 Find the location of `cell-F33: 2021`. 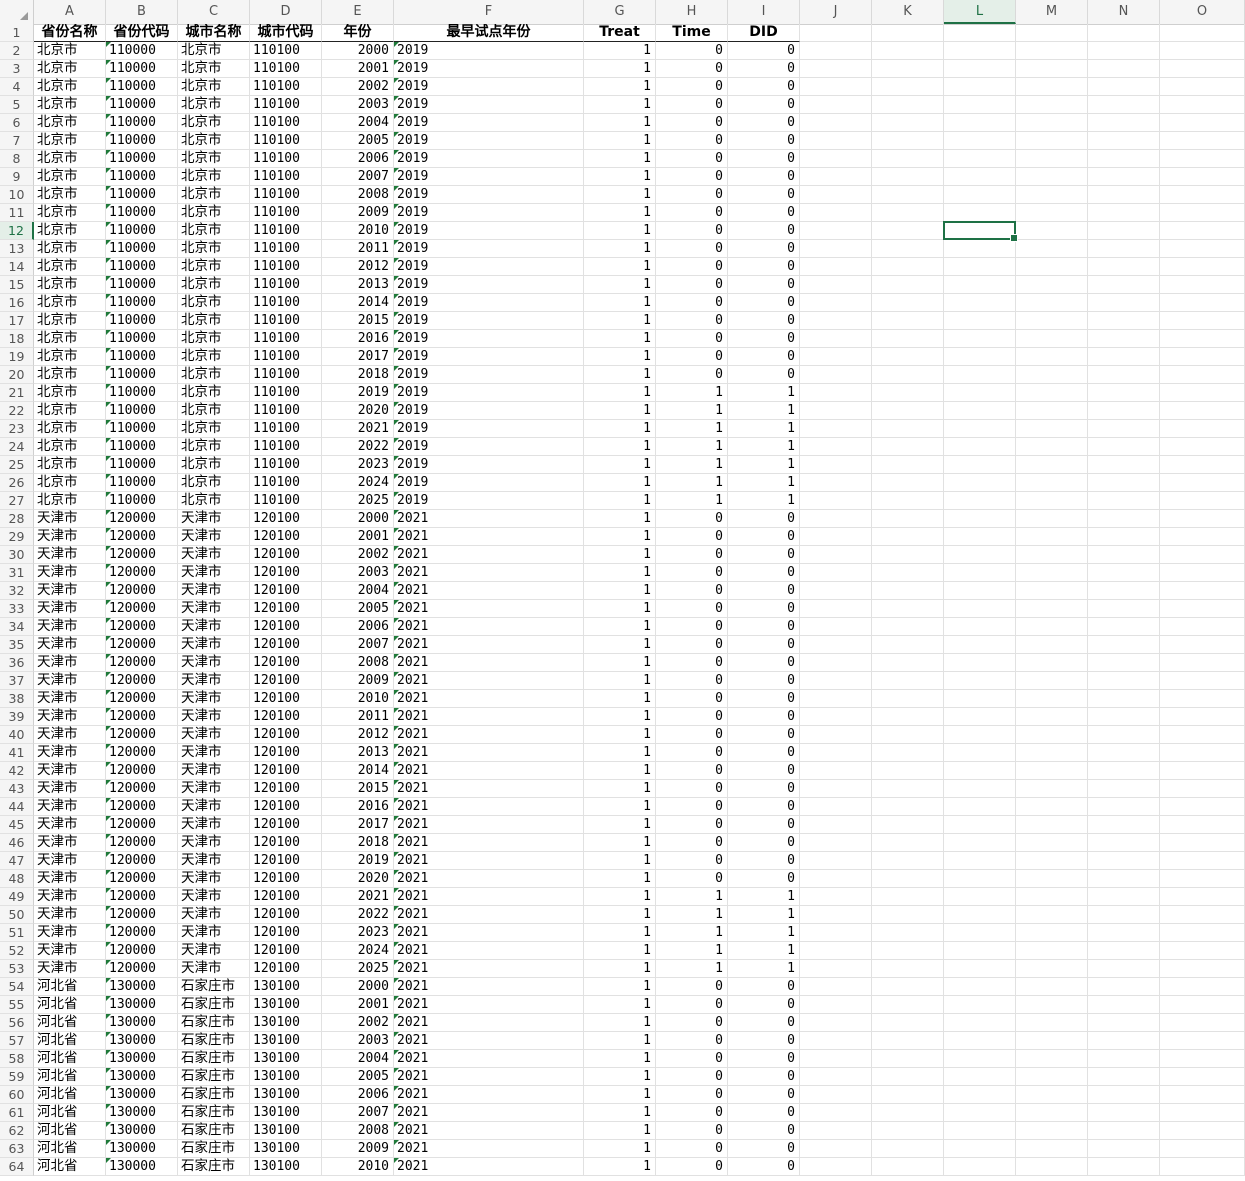

cell-F33: 2021 is located at coordinates (489, 609).